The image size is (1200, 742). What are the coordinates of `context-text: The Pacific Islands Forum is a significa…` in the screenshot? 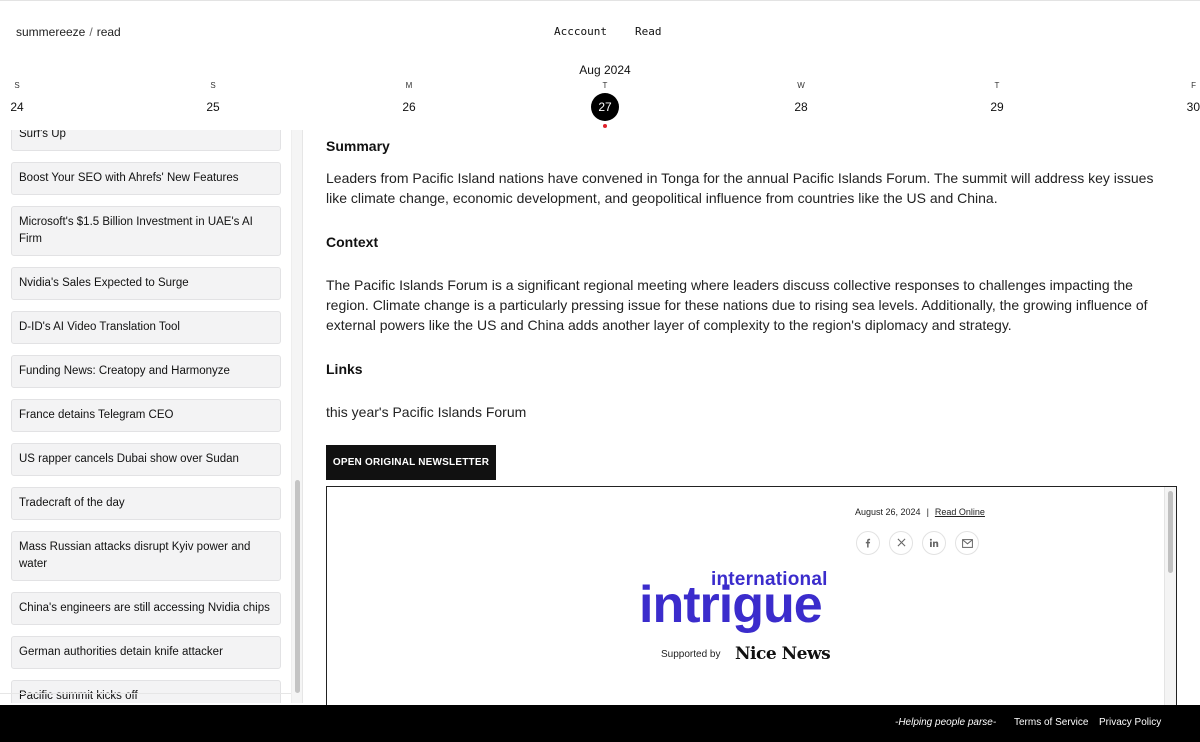 It's located at (737, 305).